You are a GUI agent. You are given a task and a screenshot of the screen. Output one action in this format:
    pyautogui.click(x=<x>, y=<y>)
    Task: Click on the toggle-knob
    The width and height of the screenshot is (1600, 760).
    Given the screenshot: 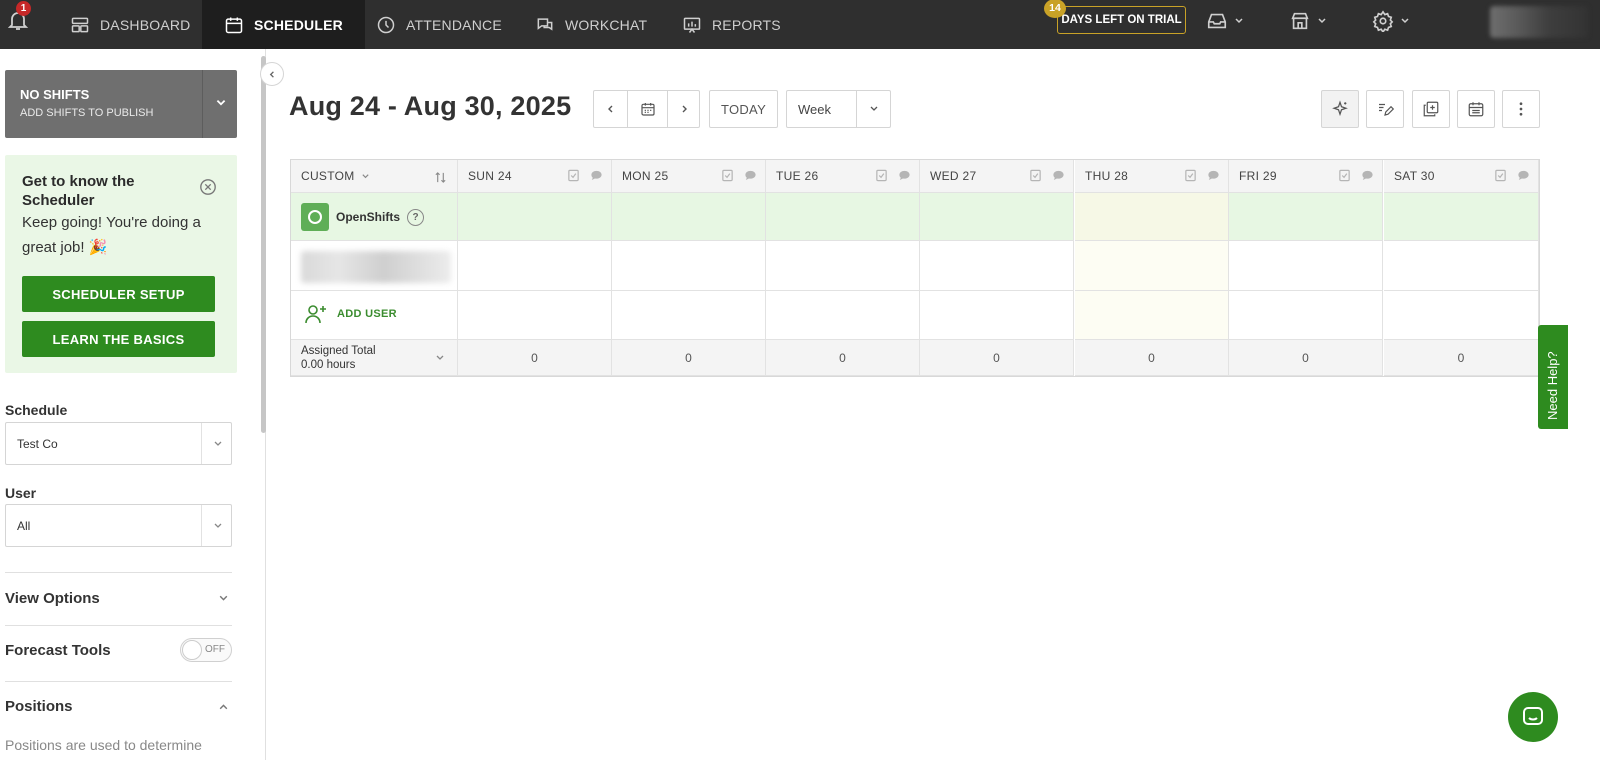 What is the action you would take?
    pyautogui.click(x=192, y=650)
    